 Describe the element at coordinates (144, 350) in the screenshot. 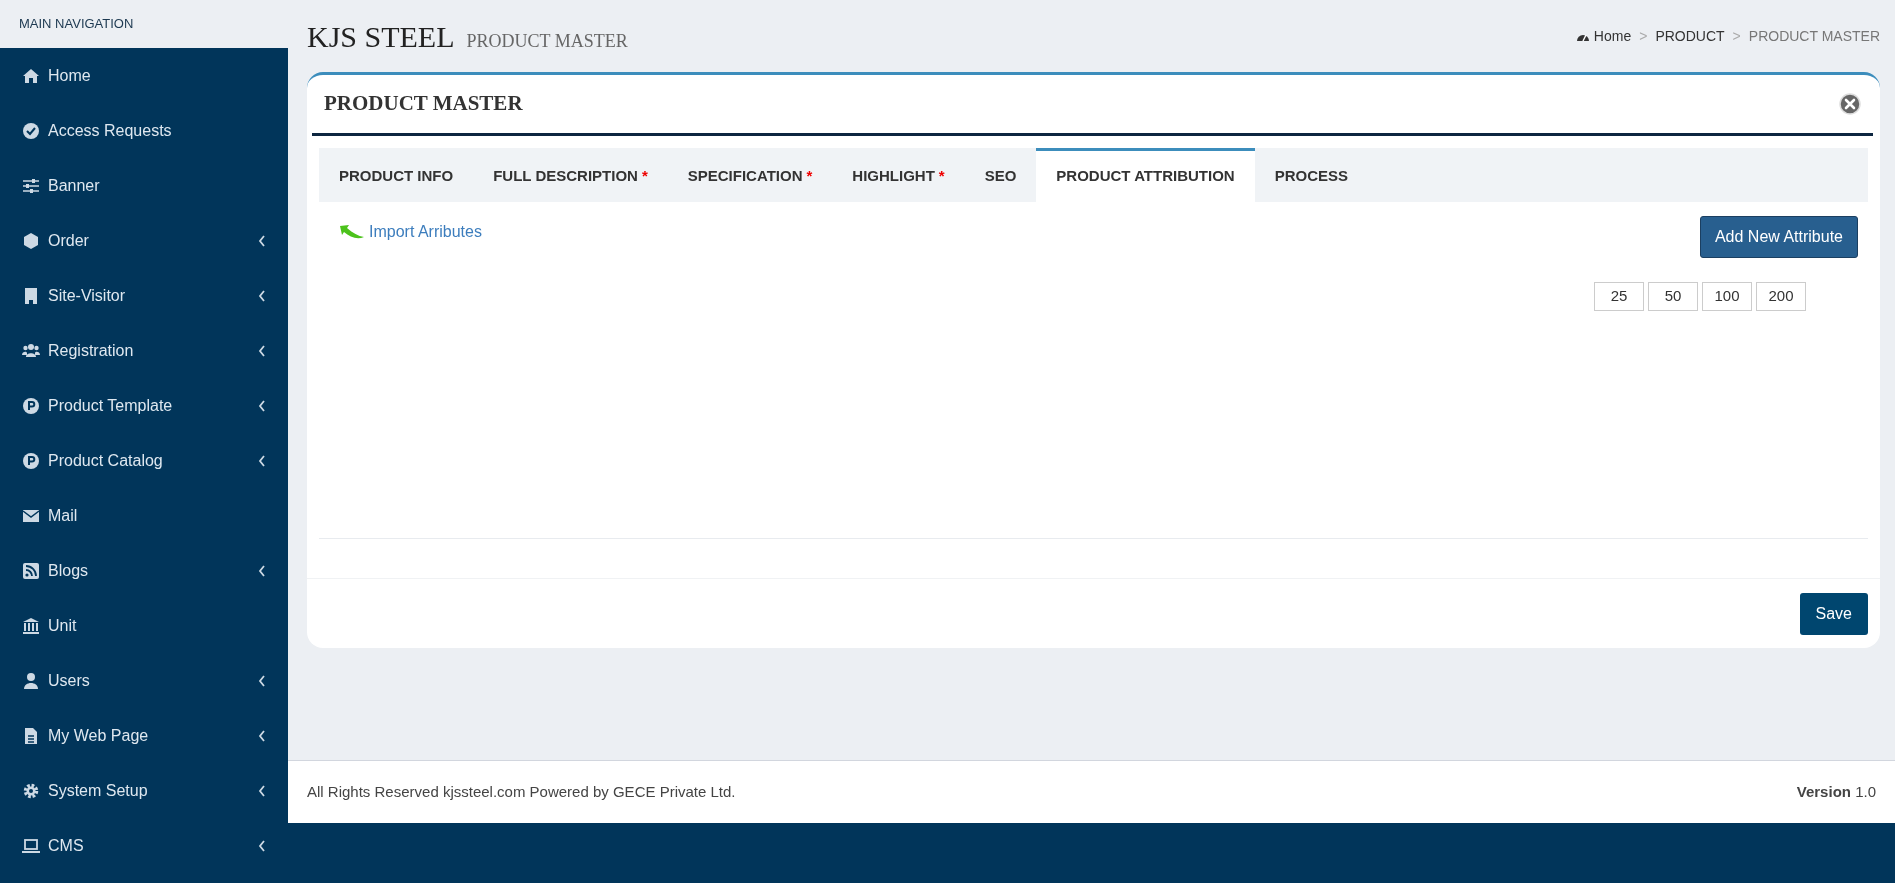

I see `sidebar-item: Registration` at that location.